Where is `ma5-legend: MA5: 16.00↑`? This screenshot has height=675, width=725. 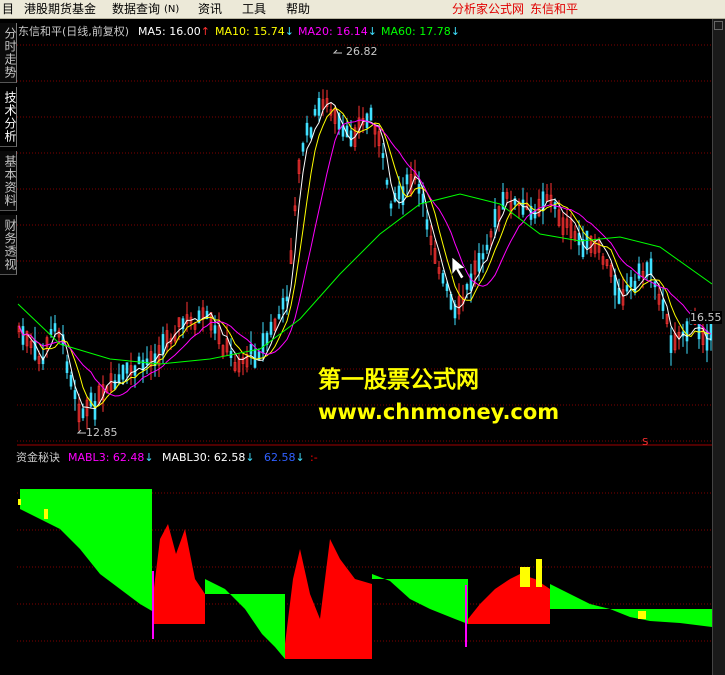 ma5-legend: MA5: 16.00↑ is located at coordinates (174, 31).